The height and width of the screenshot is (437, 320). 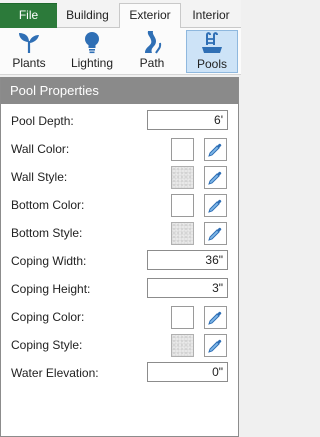 I want to click on wall-style-picker, so click(x=215, y=177).